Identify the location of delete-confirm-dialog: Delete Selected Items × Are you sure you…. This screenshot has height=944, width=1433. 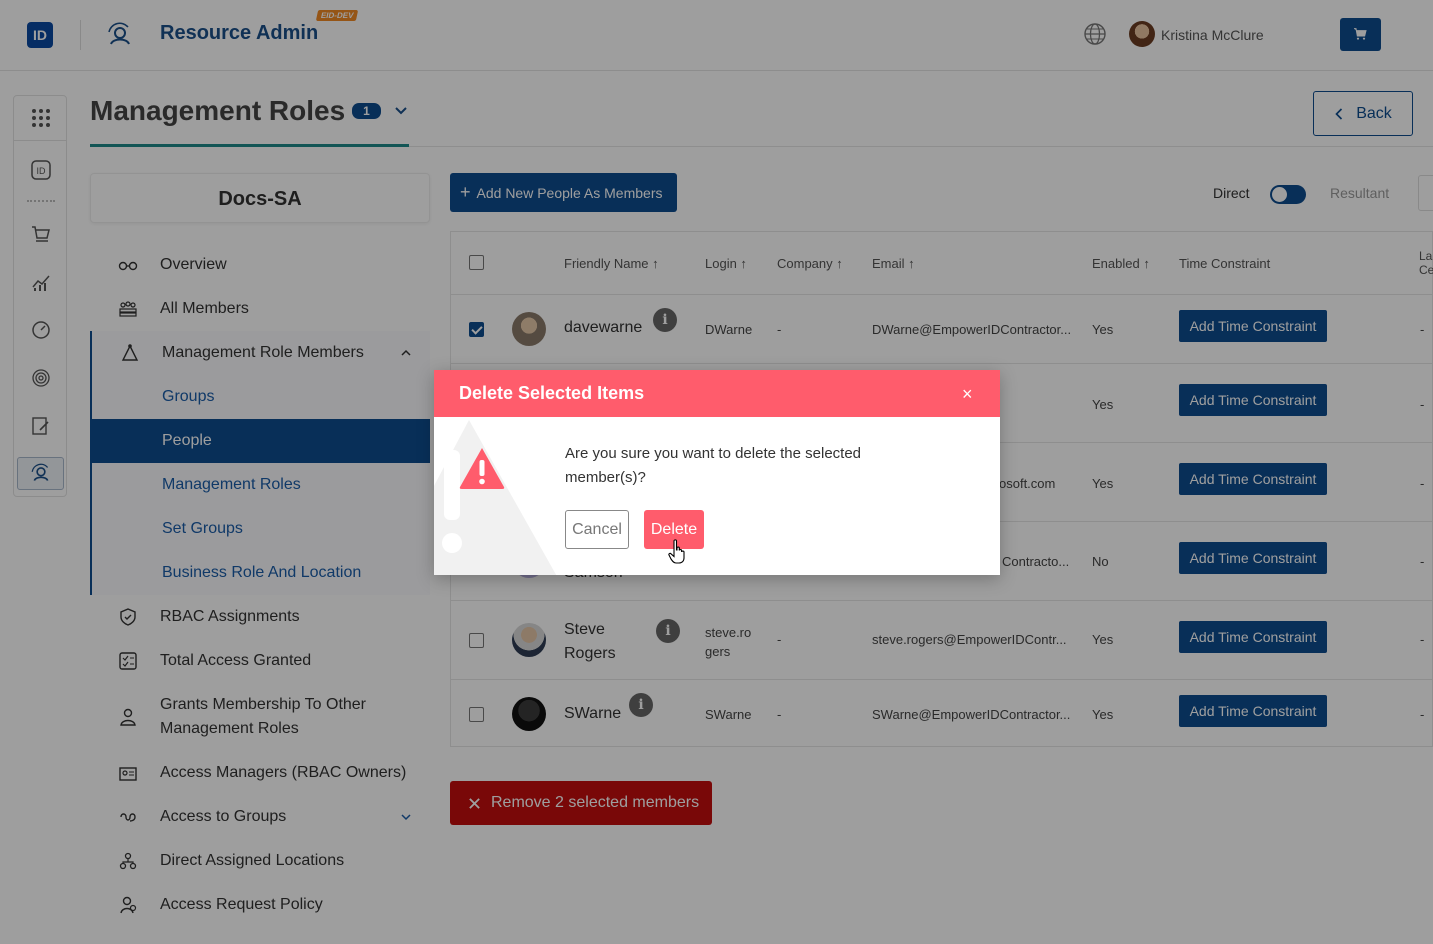
(717, 472).